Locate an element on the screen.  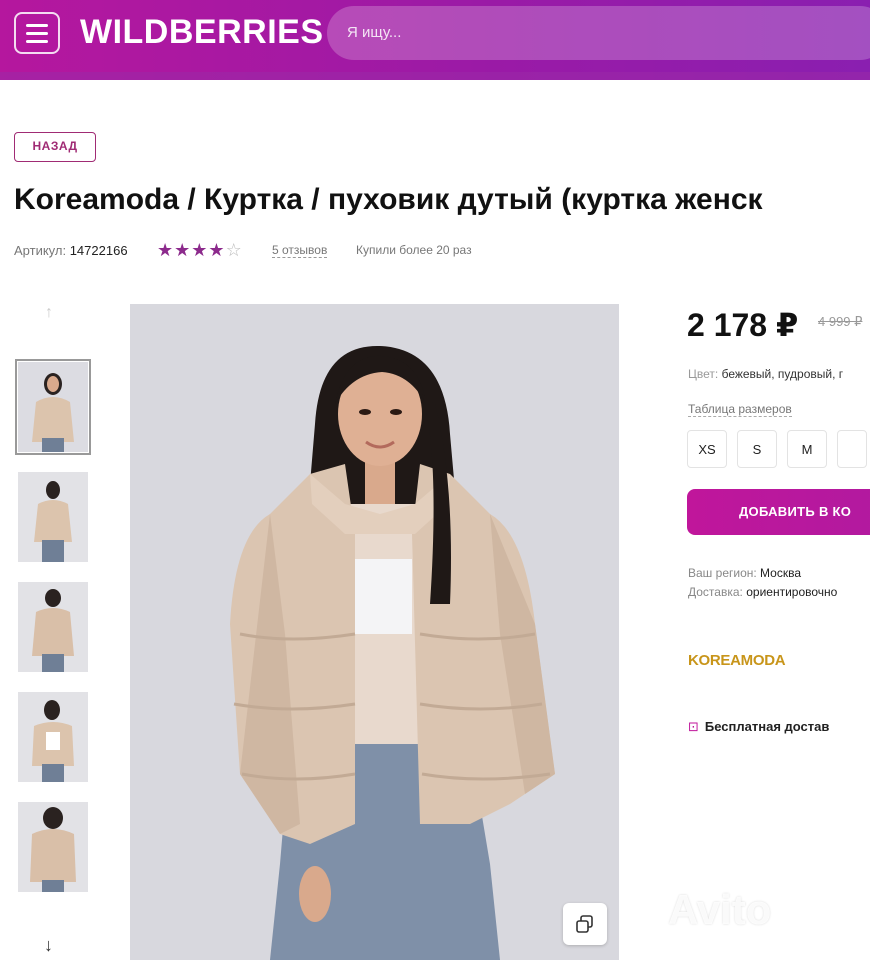
add-to-cart-button: ДОБАВИТЬ В КО is located at coordinates (778, 512).